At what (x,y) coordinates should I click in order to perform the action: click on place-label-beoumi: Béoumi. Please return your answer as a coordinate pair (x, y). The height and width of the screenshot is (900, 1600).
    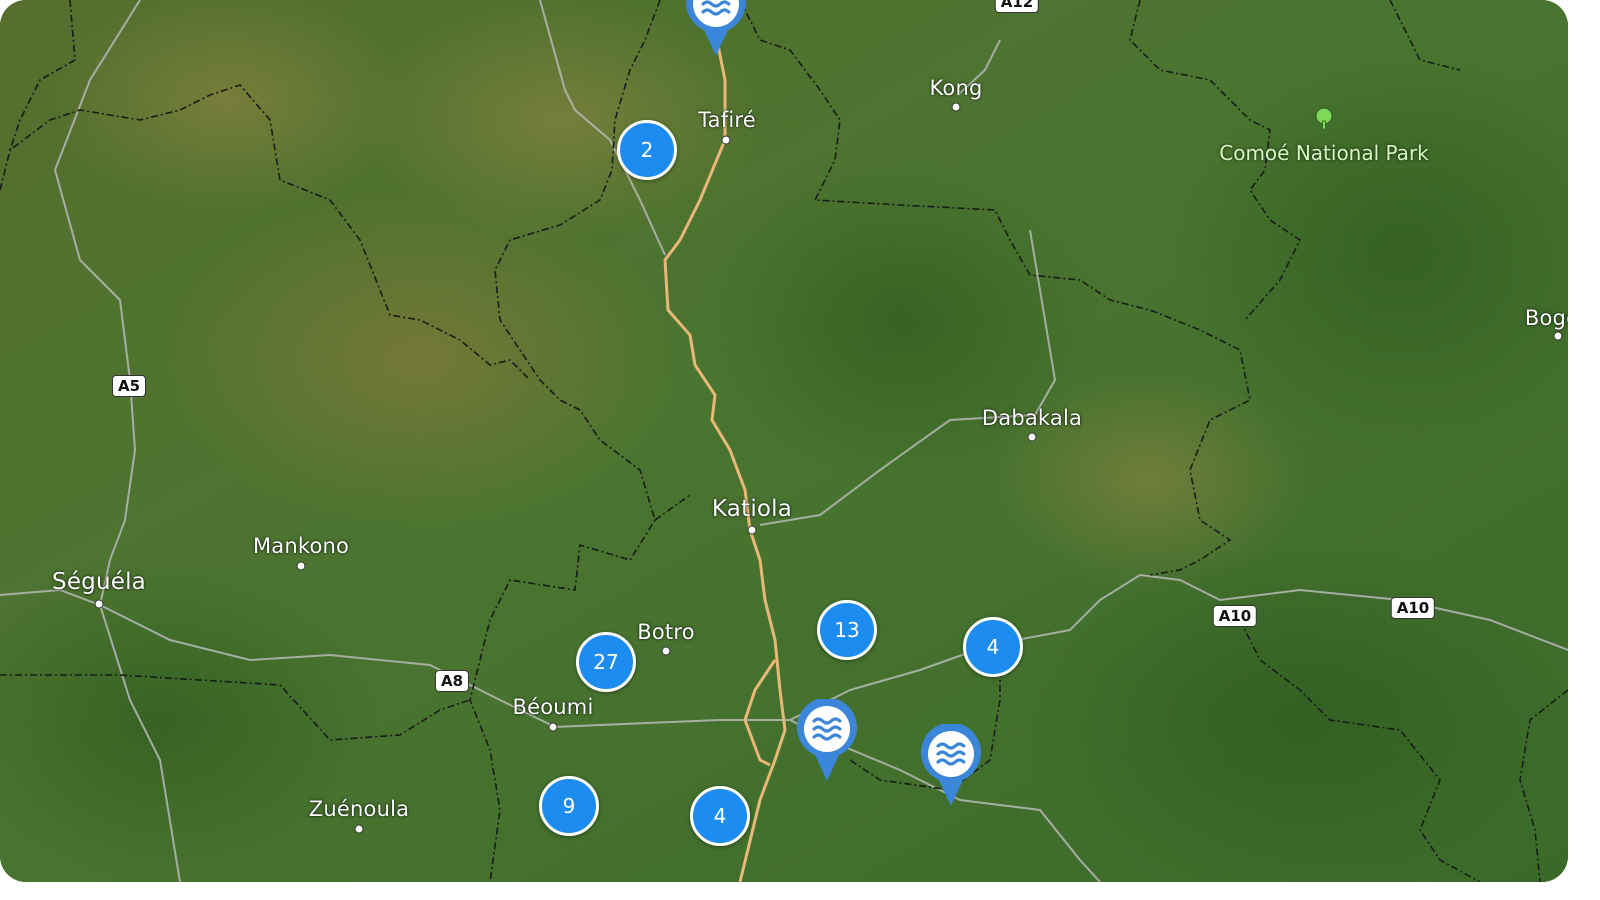
    Looking at the image, I should click on (553, 707).